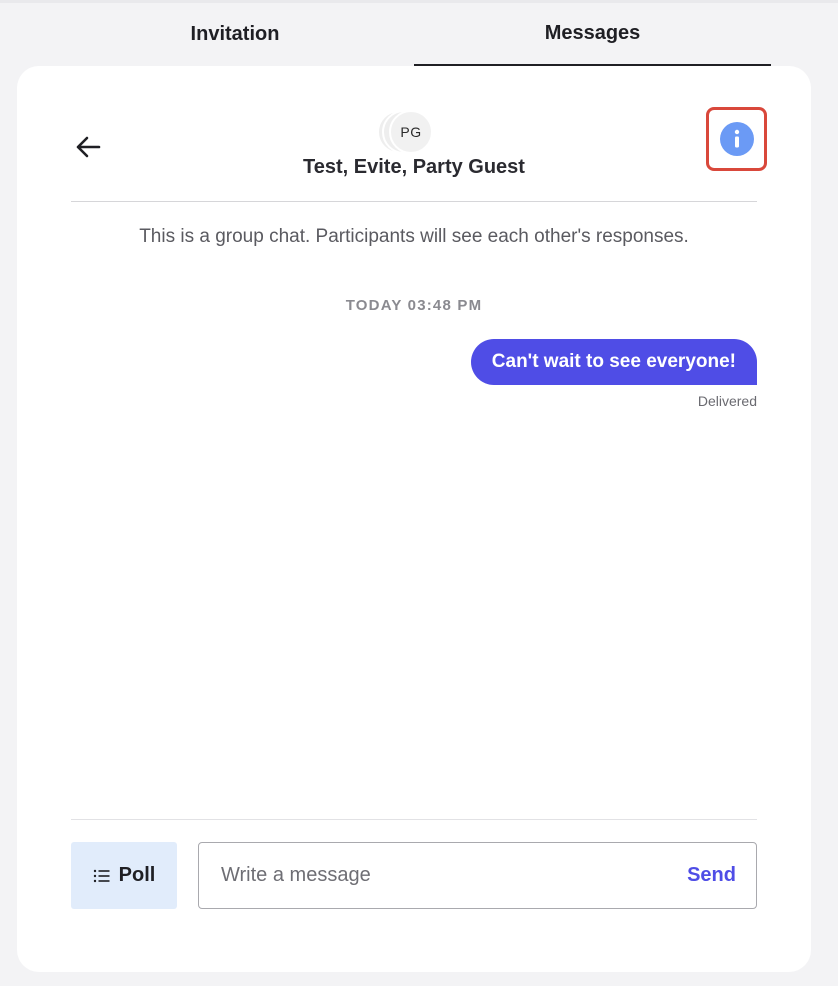  Describe the element at coordinates (414, 305) in the screenshot. I see `message-timestamp: TODAY 03:48 PM` at that location.